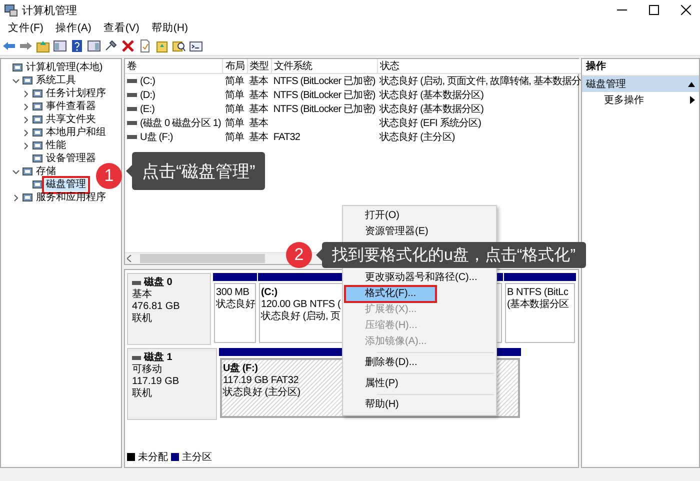  What do you see at coordinates (43, 45) in the screenshot?
I see `folder-up-icon` at bounding box center [43, 45].